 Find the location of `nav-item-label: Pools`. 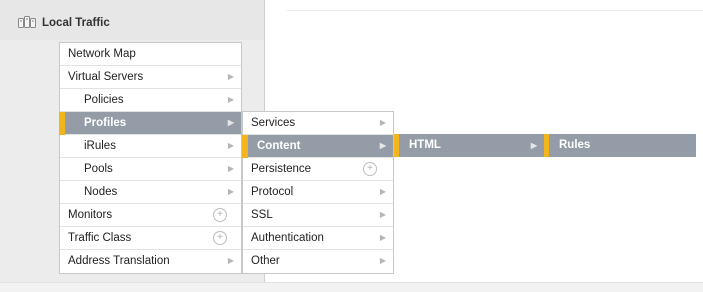

nav-item-label: Pools is located at coordinates (98, 169).